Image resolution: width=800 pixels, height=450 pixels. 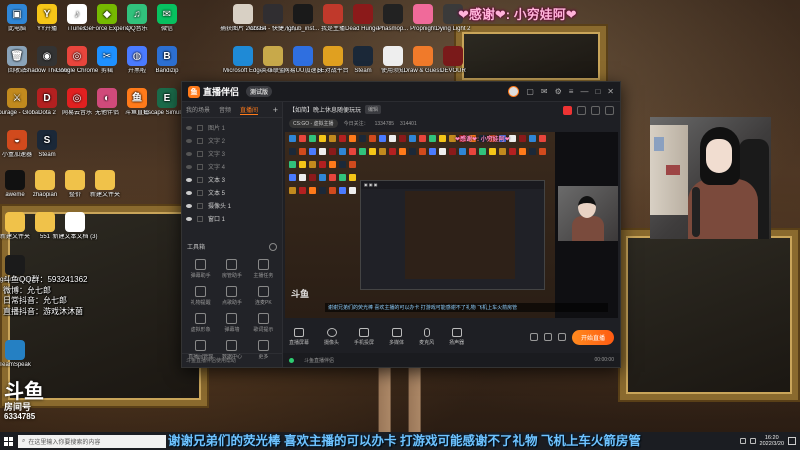 What do you see at coordinates (299, 337) in the screenshot?
I see `screen-capture-button: 直播屏幕` at bounding box center [299, 337].